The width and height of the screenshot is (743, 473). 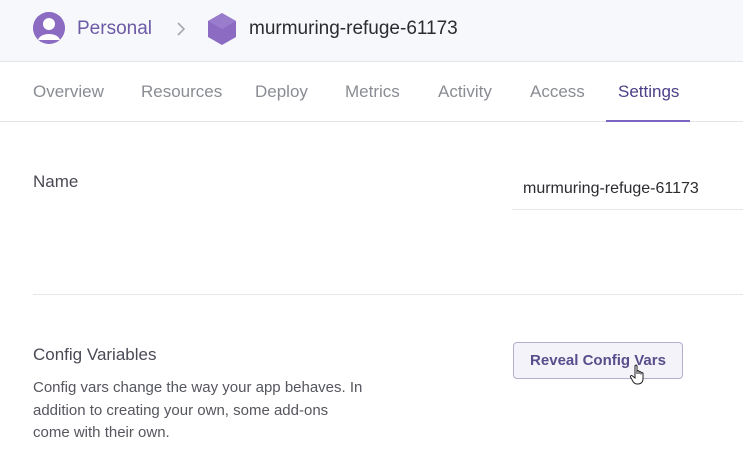 I want to click on tab-access: Access, so click(x=557, y=92).